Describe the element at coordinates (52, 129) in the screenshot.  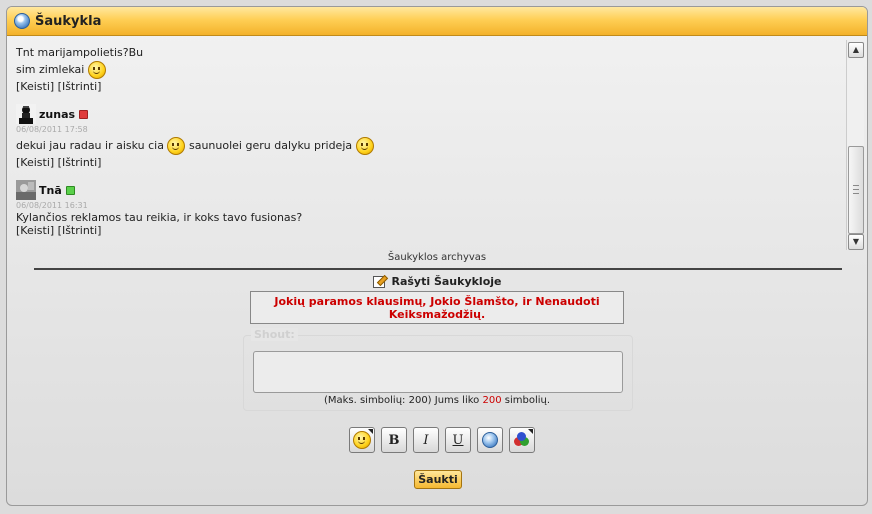
I see `message-timestamp: 06/08/2011 17:58` at that location.